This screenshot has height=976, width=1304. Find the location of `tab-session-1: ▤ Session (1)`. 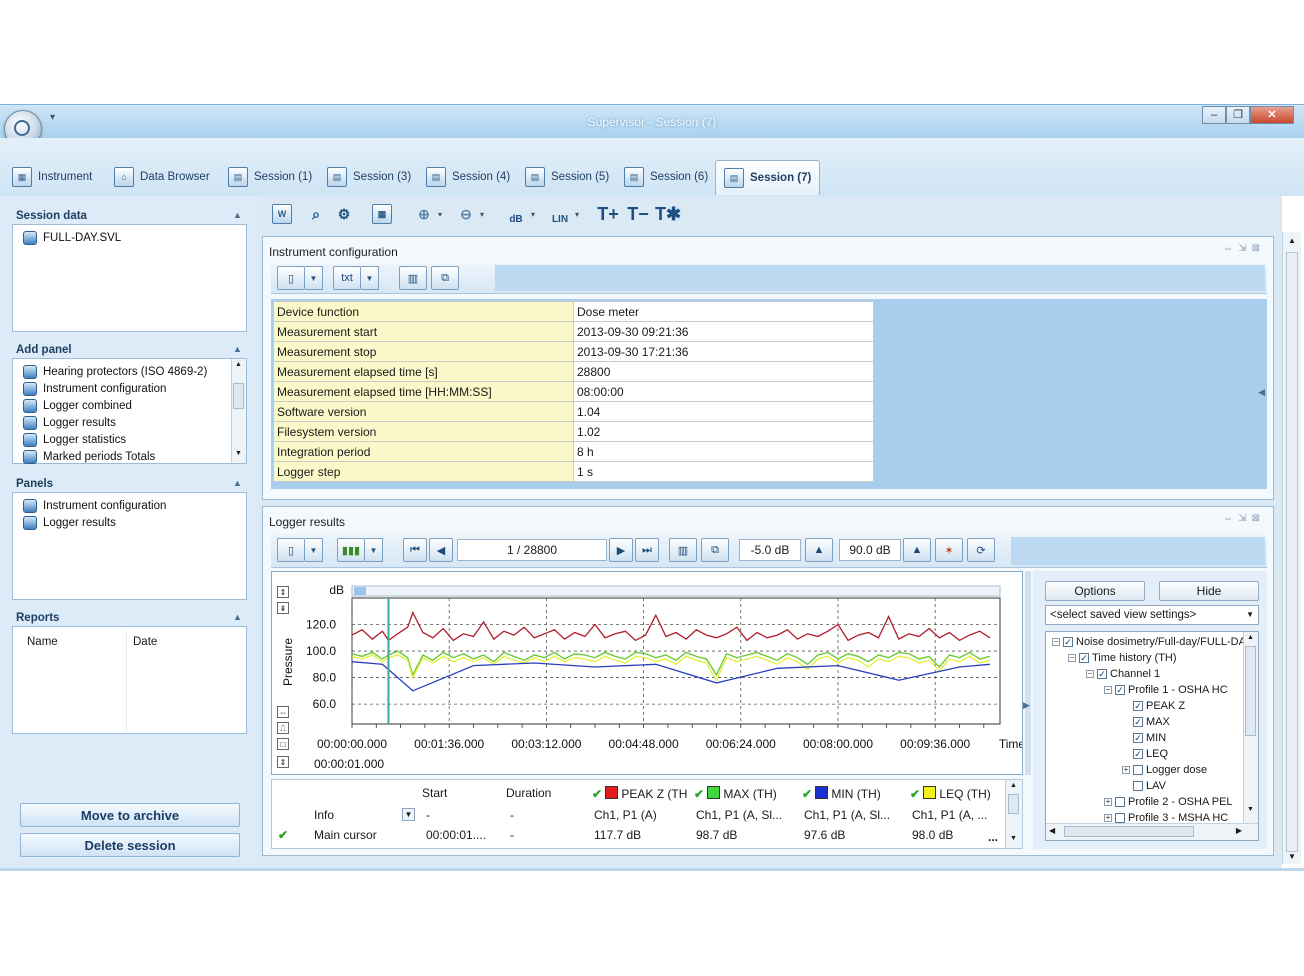

tab-session-1: ▤ Session (1) is located at coordinates (270, 177).